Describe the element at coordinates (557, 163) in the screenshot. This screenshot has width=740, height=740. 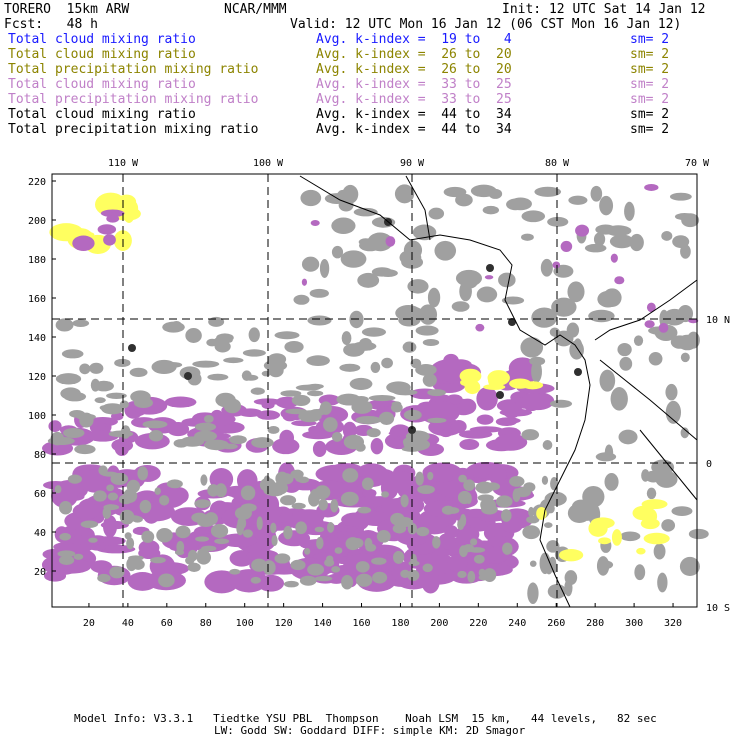
I see `longitude-label: 80 W` at that location.